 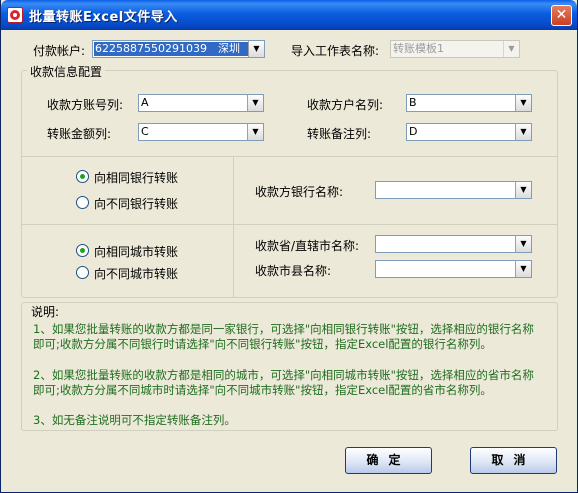 What do you see at coordinates (453, 190) in the screenshot?
I see `bank-name-select: ▼` at bounding box center [453, 190].